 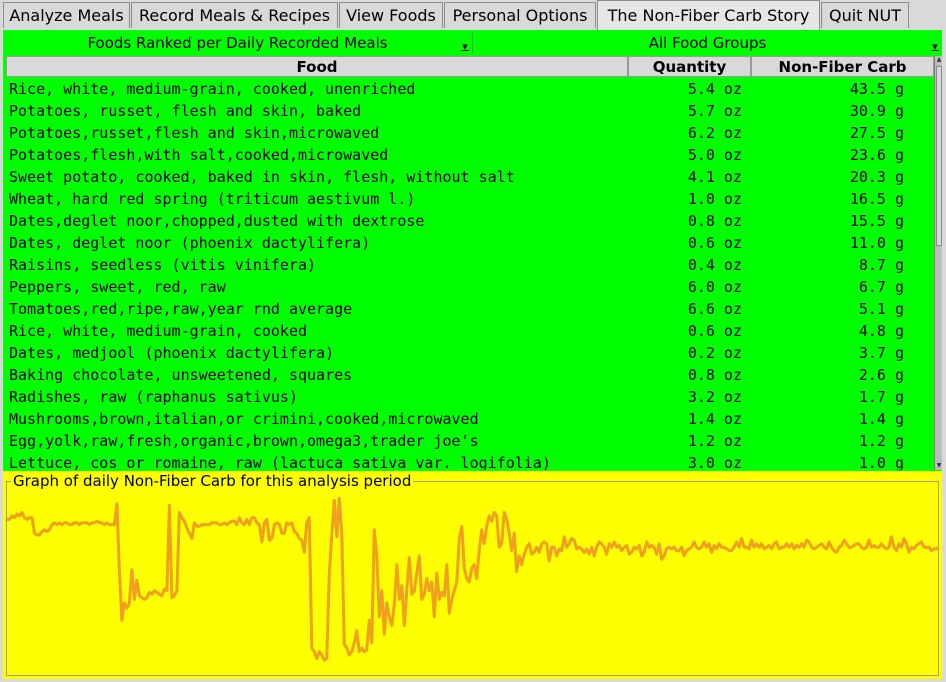 I want to click on column-header-label: Food, so click(x=317, y=66).